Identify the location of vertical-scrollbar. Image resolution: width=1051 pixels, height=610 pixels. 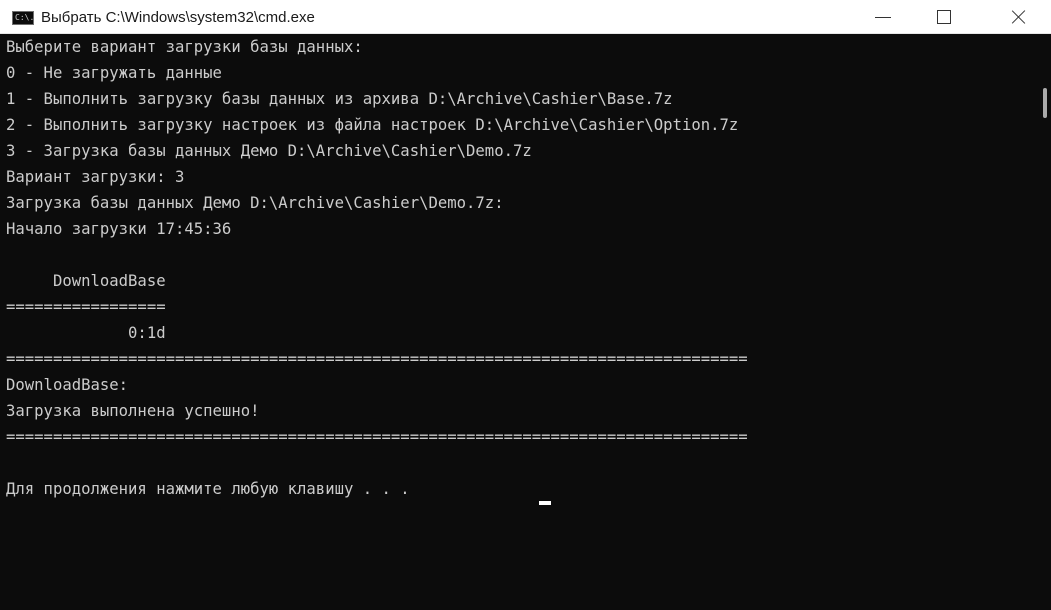
(1043, 322).